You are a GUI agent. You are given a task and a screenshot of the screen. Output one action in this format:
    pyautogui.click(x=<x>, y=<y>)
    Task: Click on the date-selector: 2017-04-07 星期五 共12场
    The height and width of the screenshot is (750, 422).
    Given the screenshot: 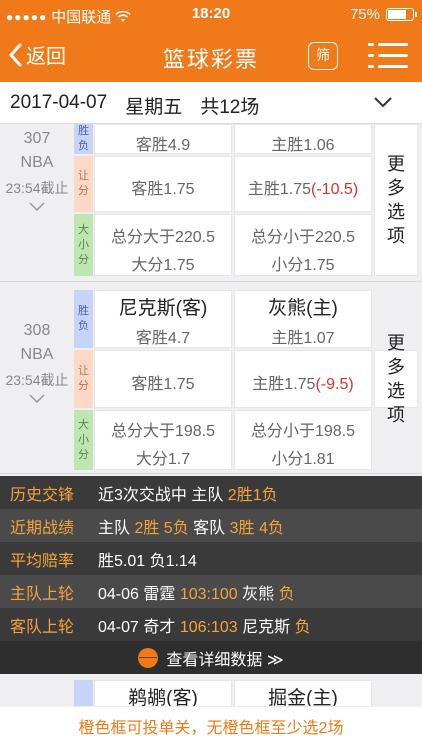 What is the action you would take?
    pyautogui.click(x=211, y=103)
    